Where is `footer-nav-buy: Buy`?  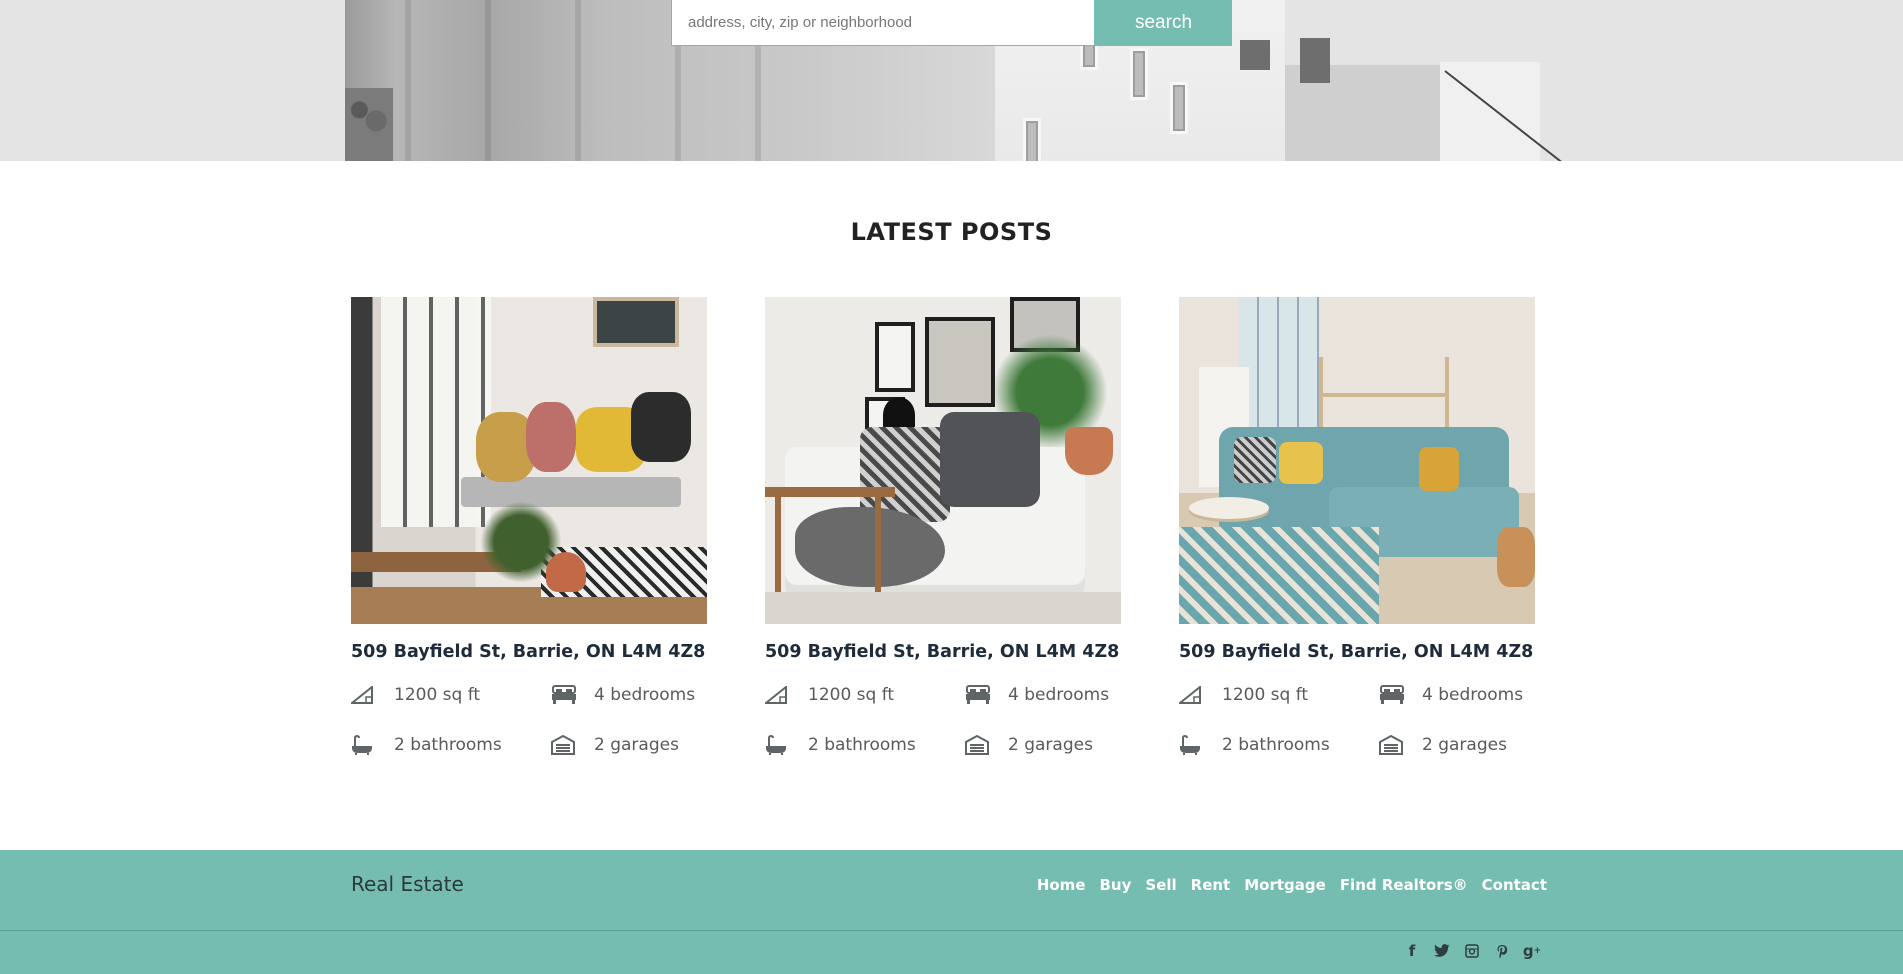 footer-nav-buy: Buy is located at coordinates (1116, 885).